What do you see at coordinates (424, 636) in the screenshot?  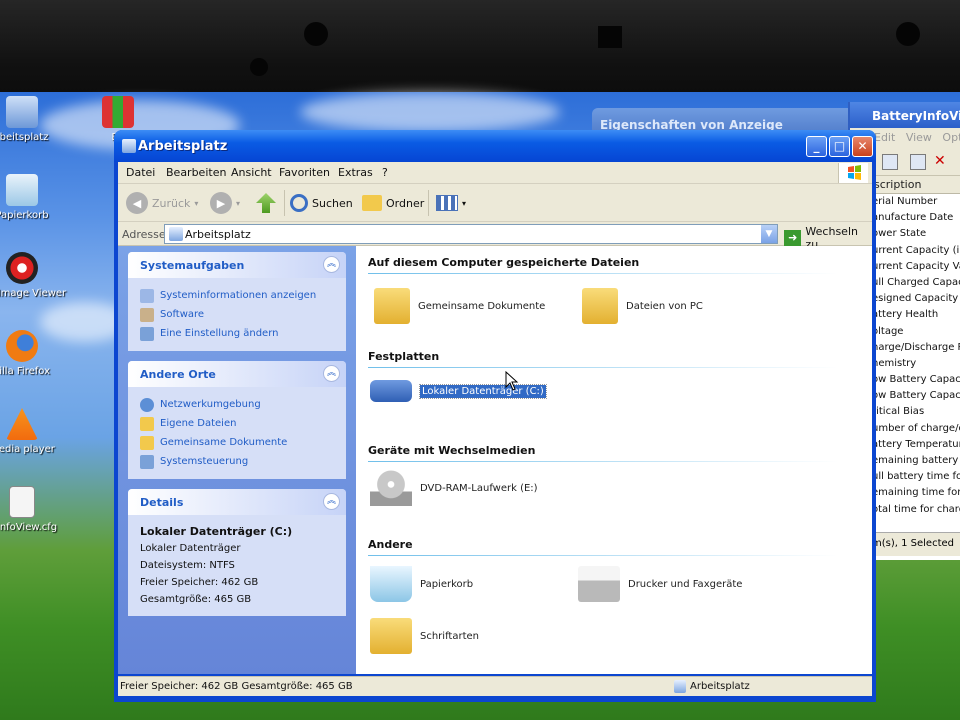 I see `item-fonts: Schriftarten` at bounding box center [424, 636].